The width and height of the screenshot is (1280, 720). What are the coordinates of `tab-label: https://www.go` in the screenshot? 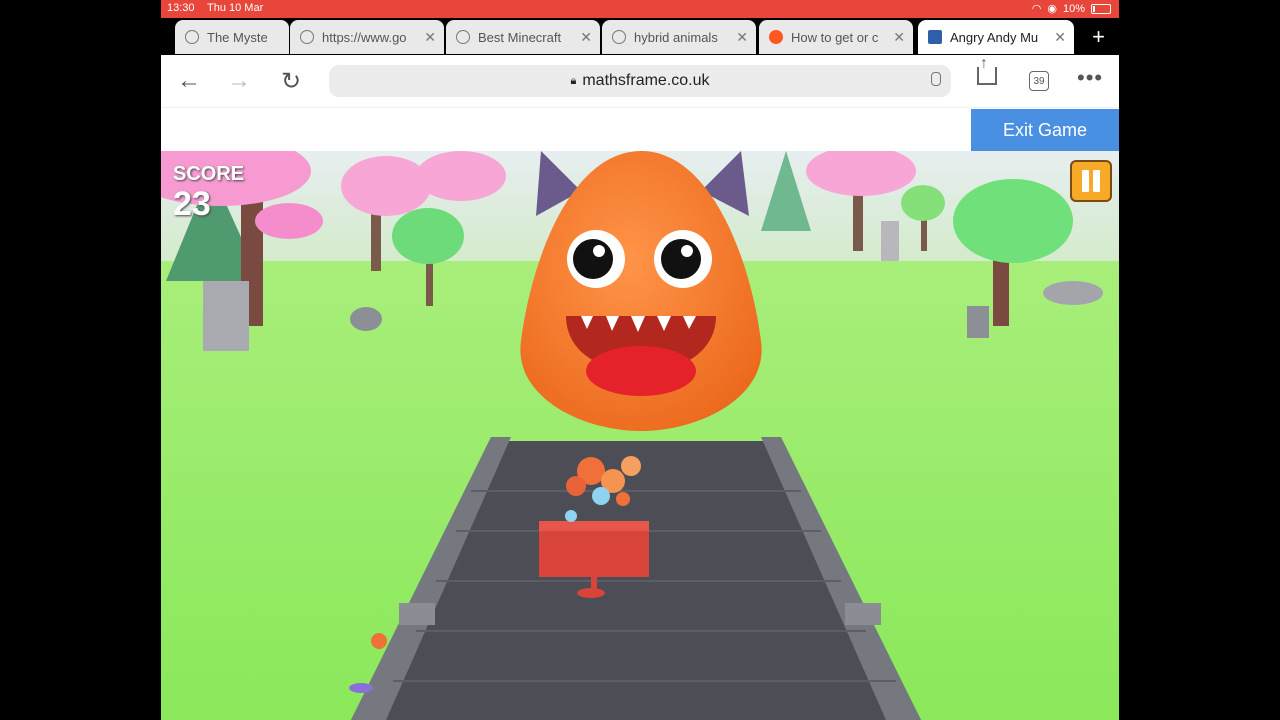 It's located at (364, 37).